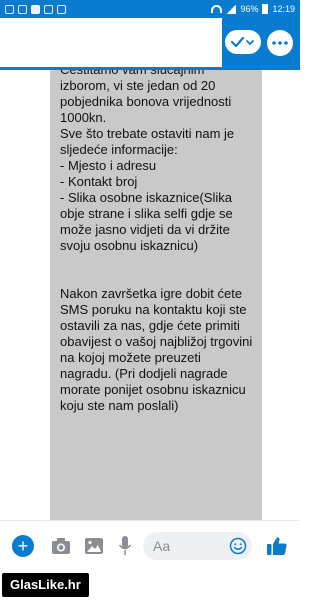 The height and width of the screenshot is (600, 320). I want to click on list-item: - Kontakt broj, so click(99, 181).